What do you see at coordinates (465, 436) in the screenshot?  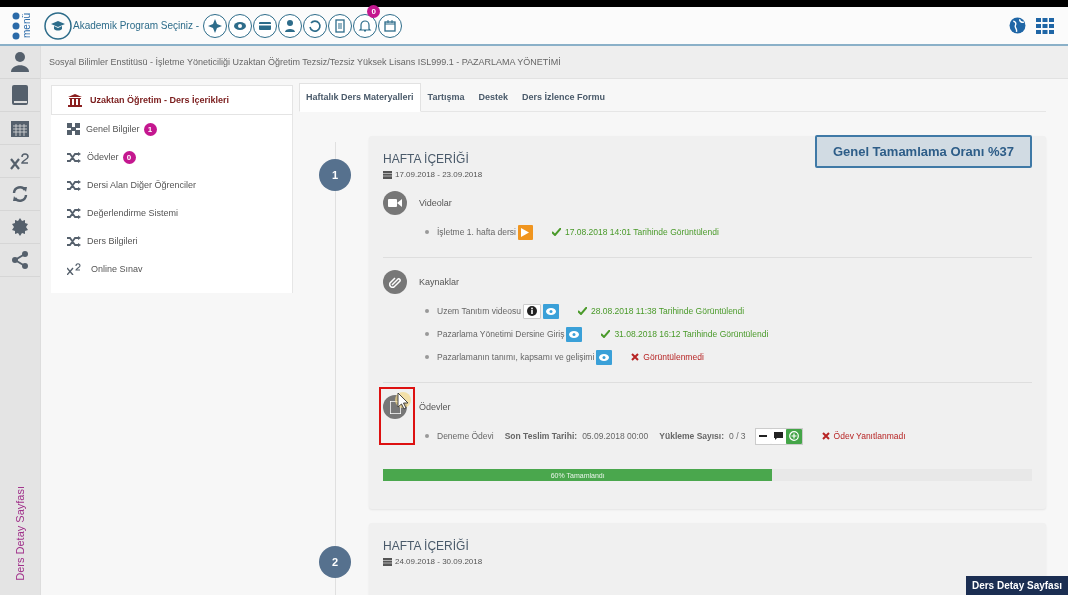 I see `assignment-name: Deneme Ödevi` at bounding box center [465, 436].